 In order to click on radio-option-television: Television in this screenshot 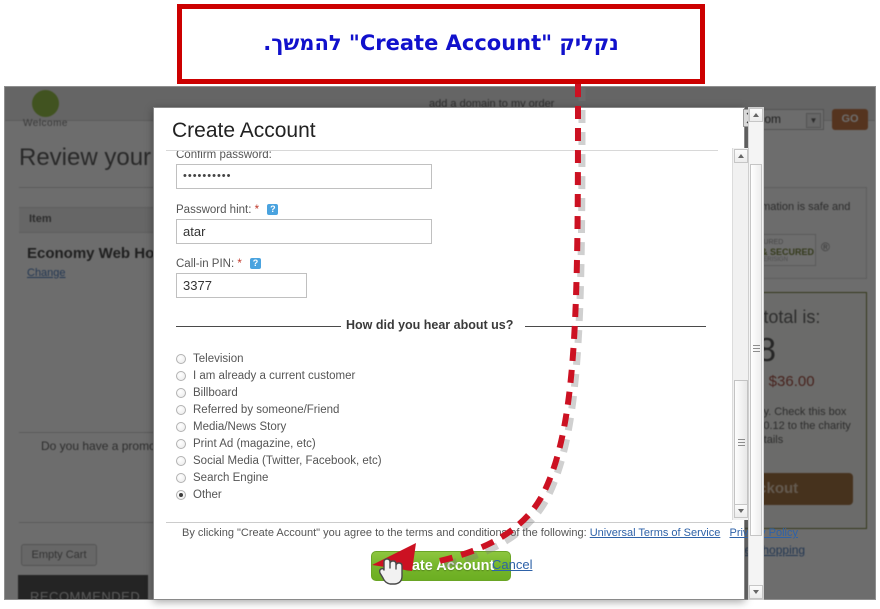, I will do `click(210, 361)`.